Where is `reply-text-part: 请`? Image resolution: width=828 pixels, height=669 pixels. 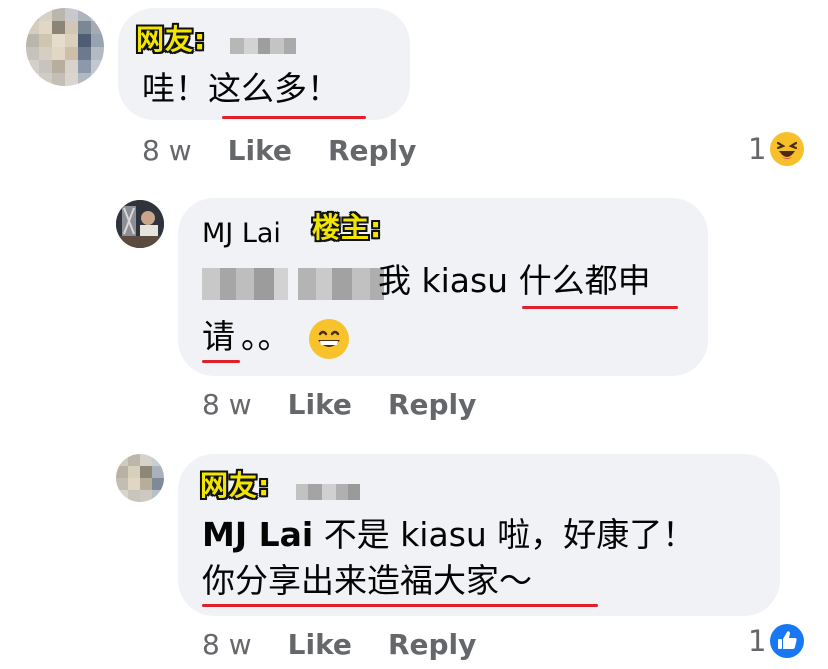
reply-text-part: 请 is located at coordinates (218, 336).